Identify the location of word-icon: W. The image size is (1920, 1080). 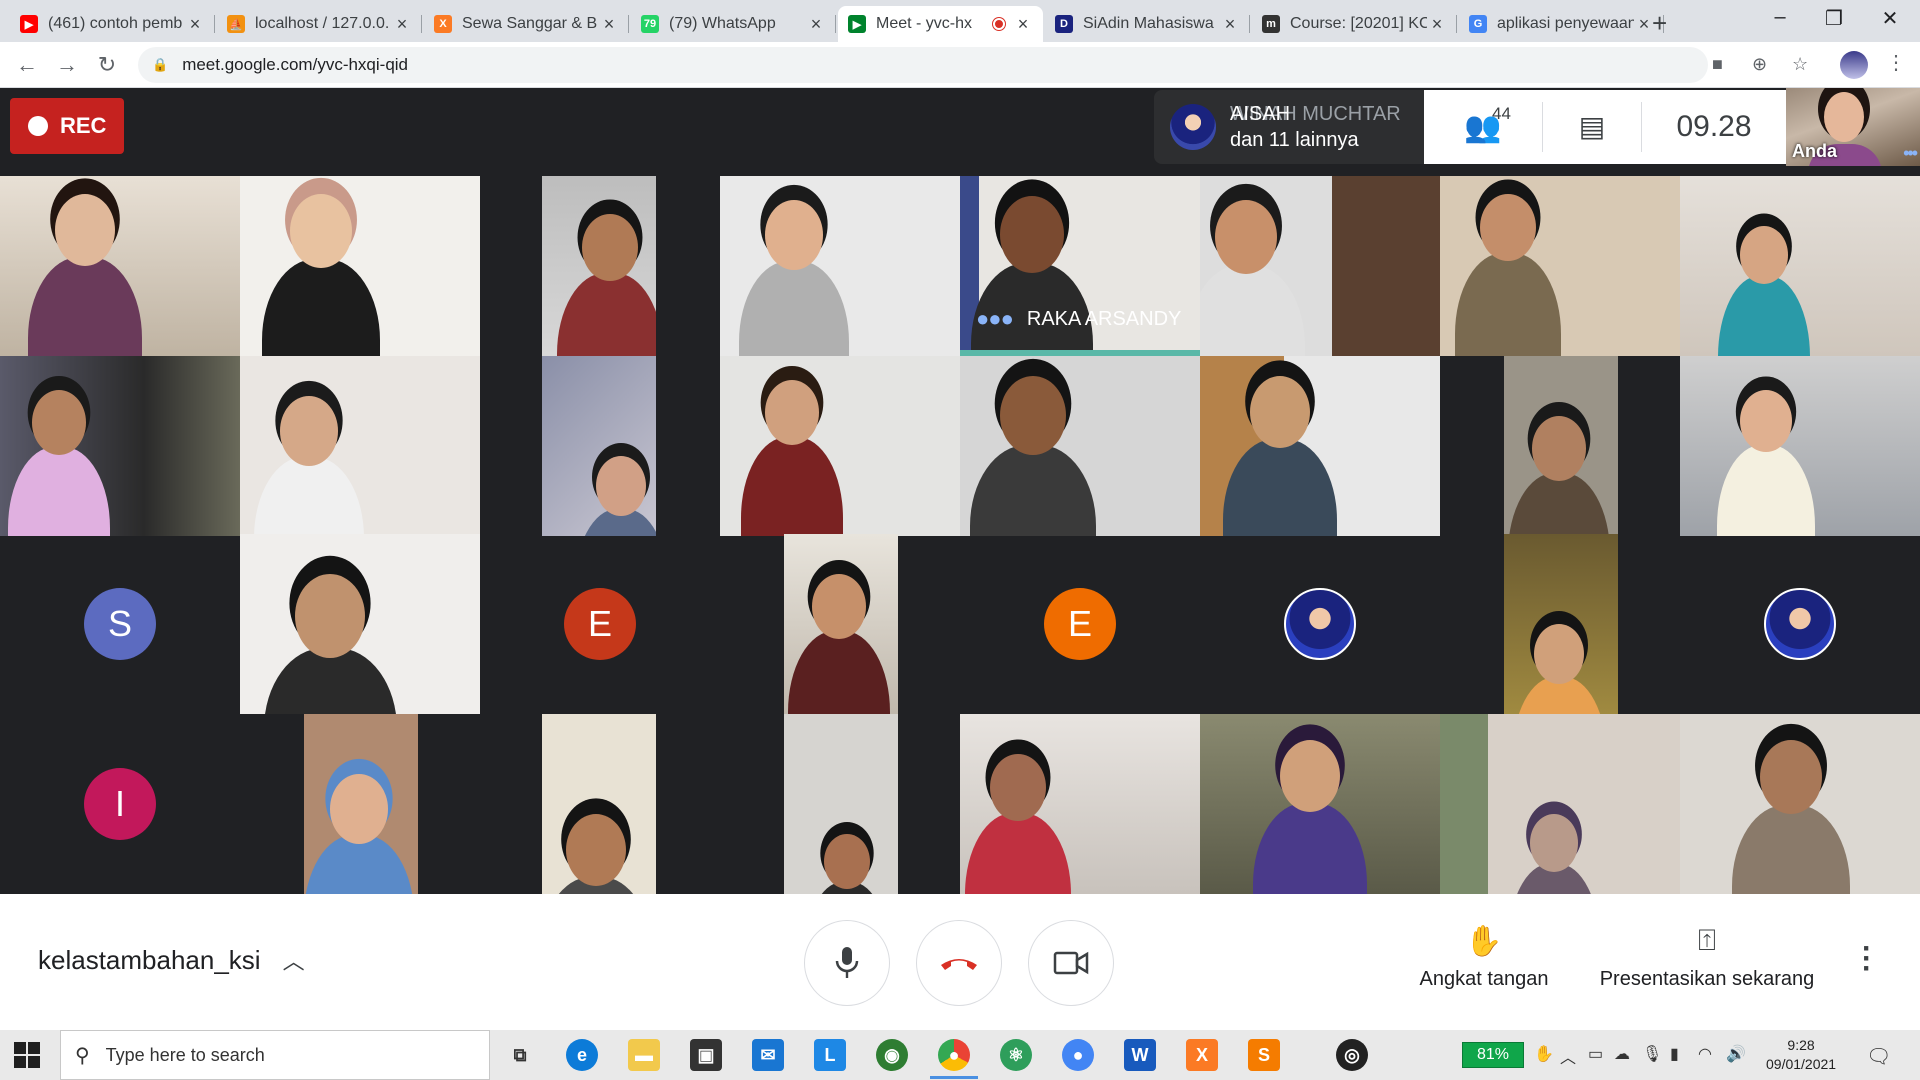
(1140, 1055).